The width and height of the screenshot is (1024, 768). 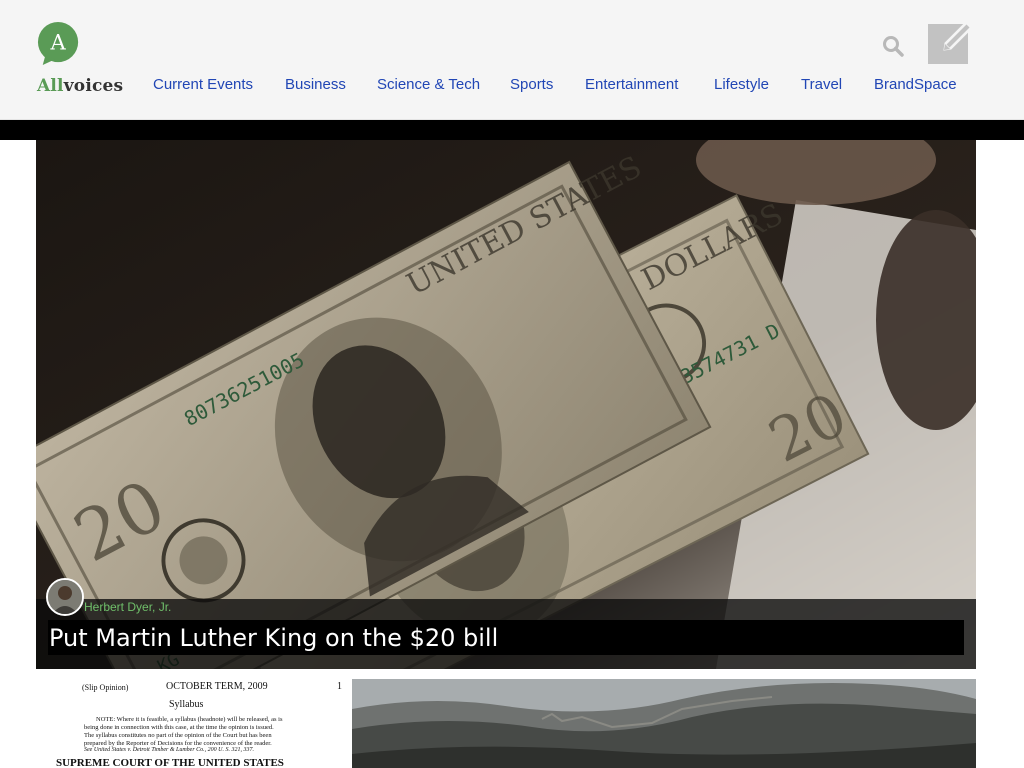 I want to click on nav-sports: Sports, so click(x=531, y=84).